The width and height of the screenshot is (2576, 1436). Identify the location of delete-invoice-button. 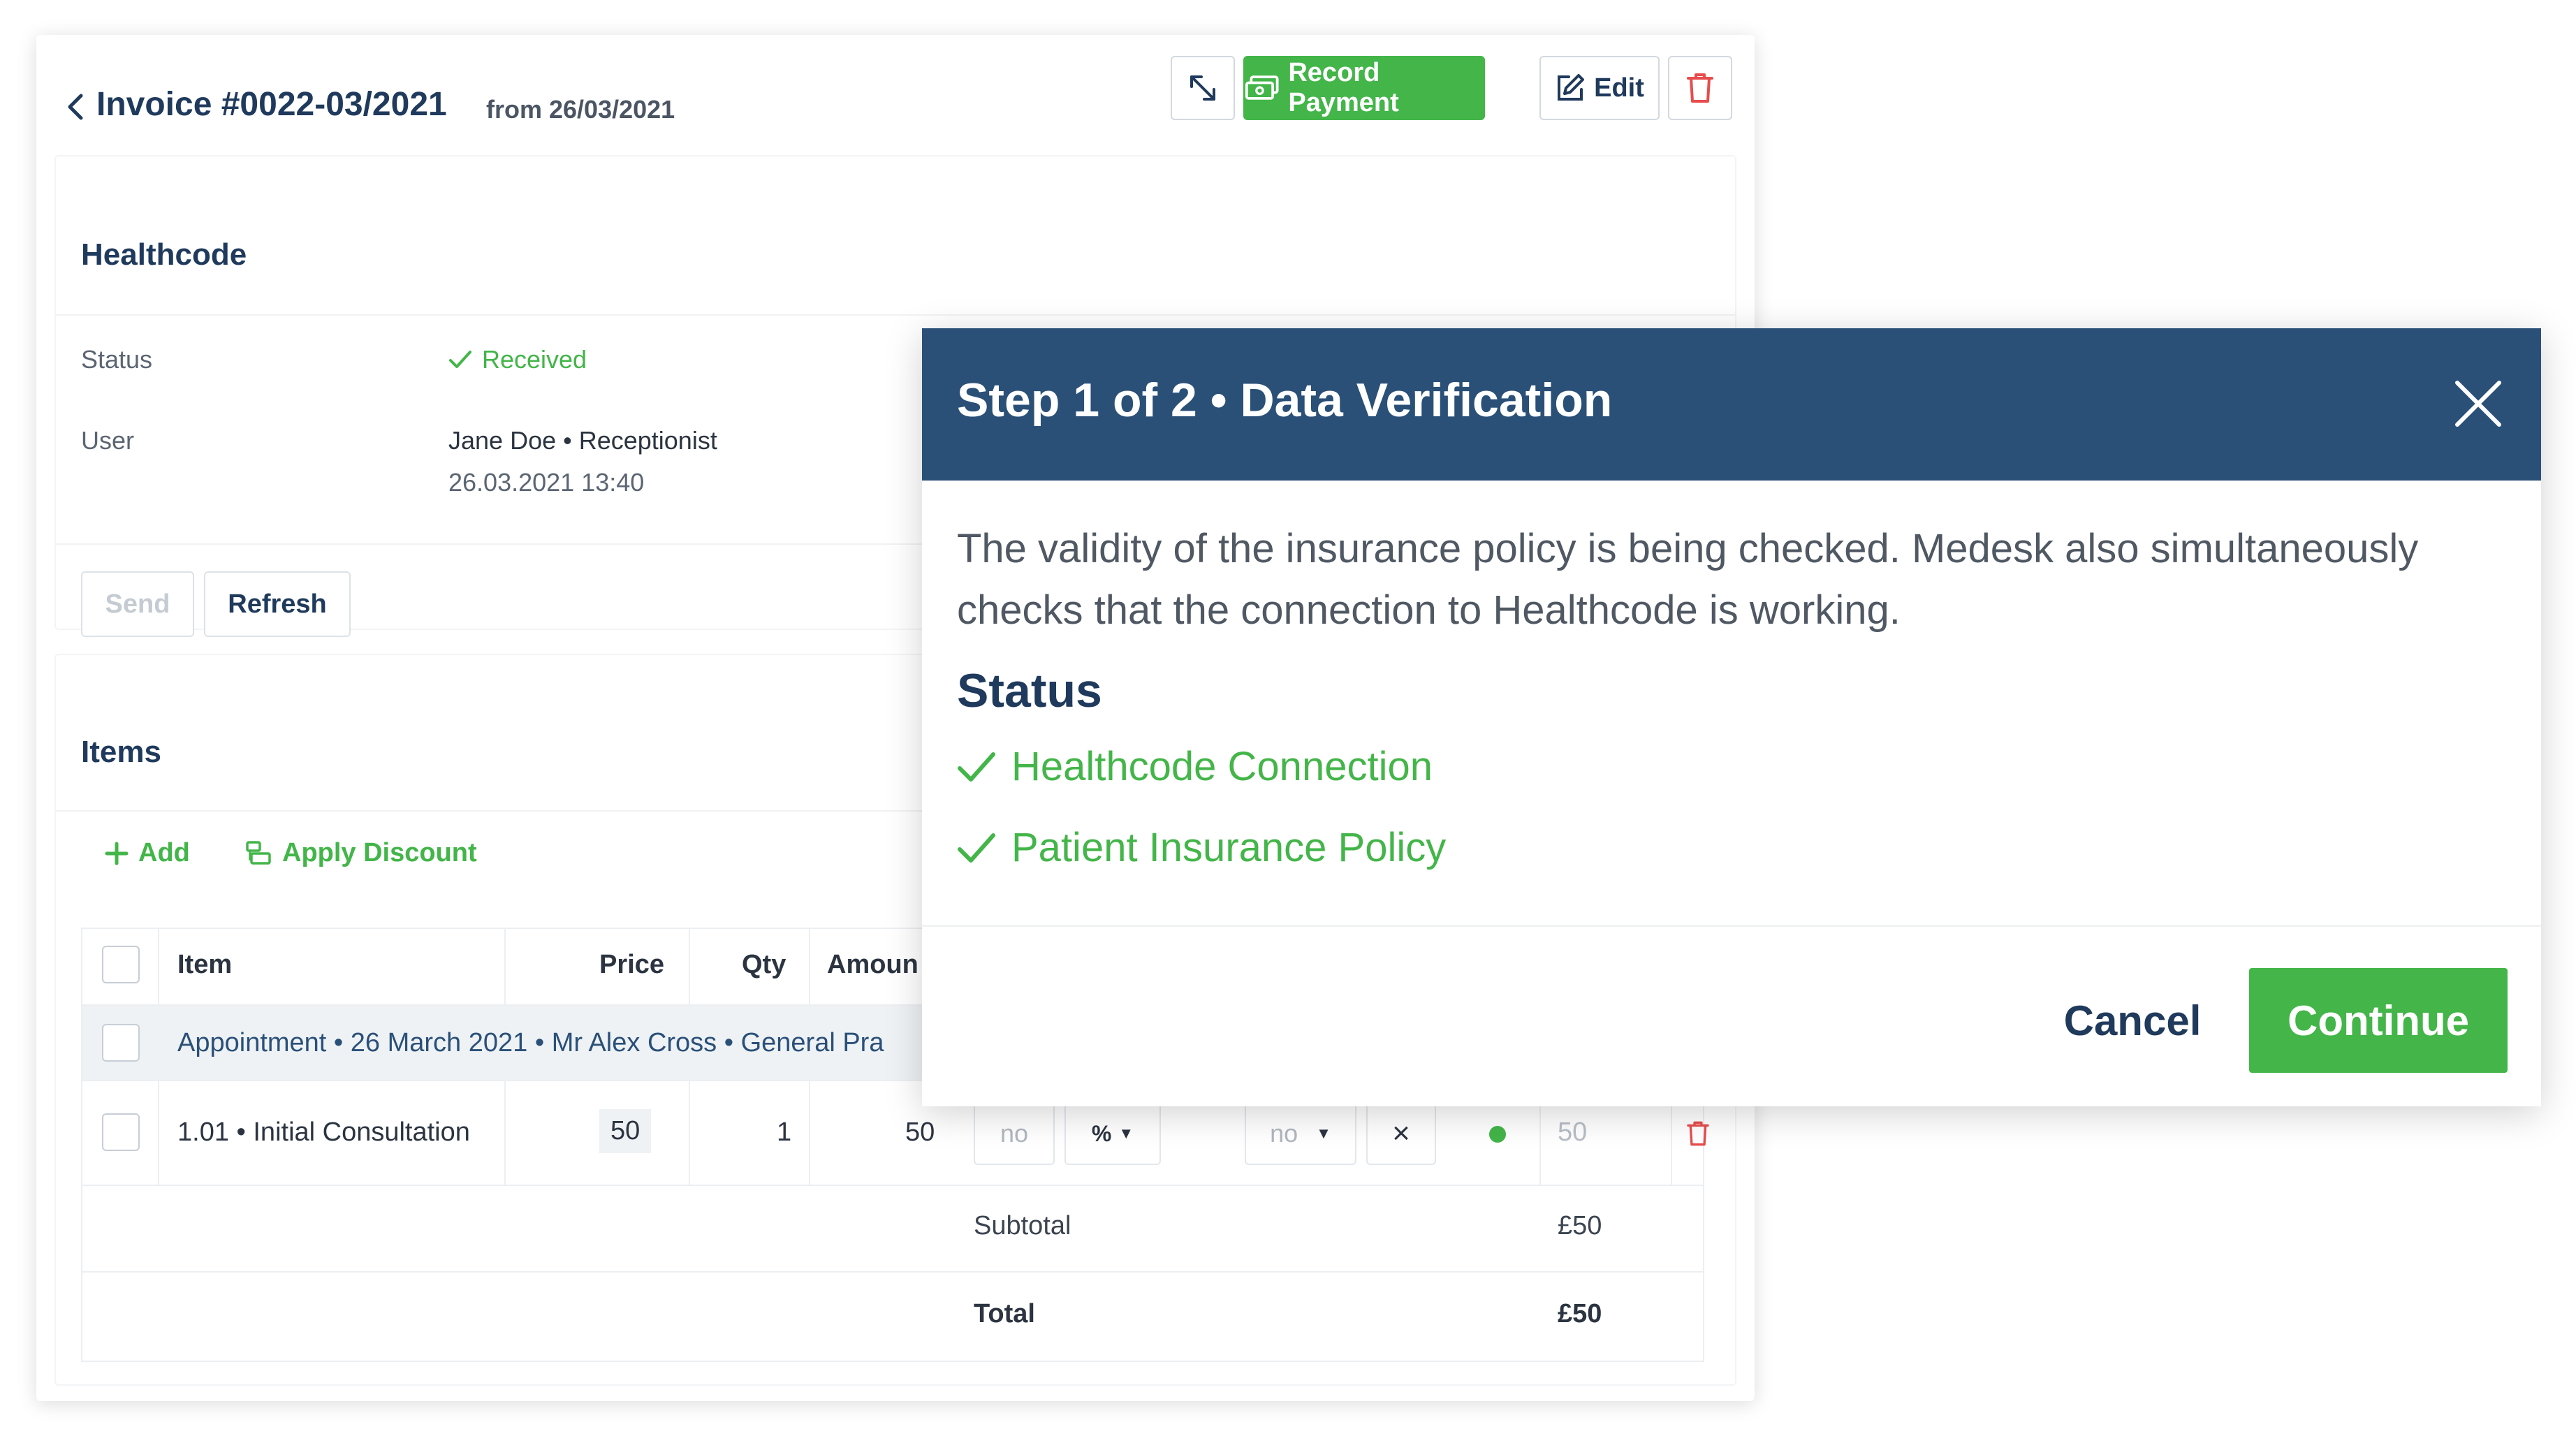
(1700, 88).